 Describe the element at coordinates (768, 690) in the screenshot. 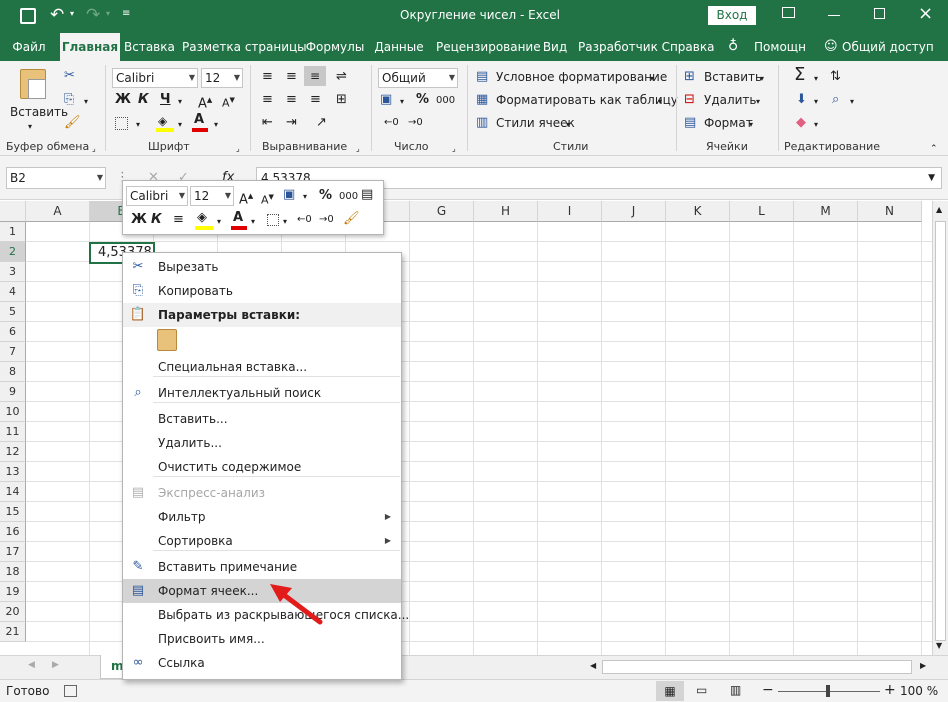

I see `zoom-out-icon: −` at that location.